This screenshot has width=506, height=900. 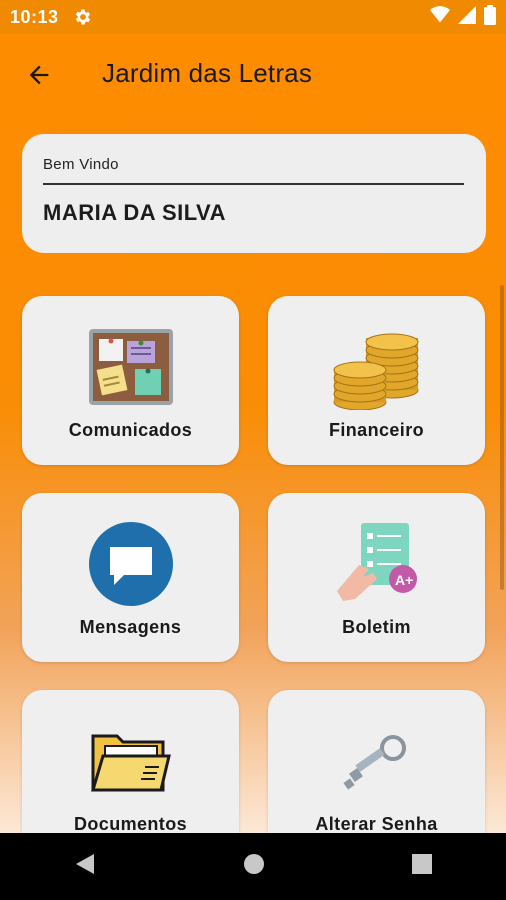 I want to click on report-card-icon: A+, so click(x=377, y=564).